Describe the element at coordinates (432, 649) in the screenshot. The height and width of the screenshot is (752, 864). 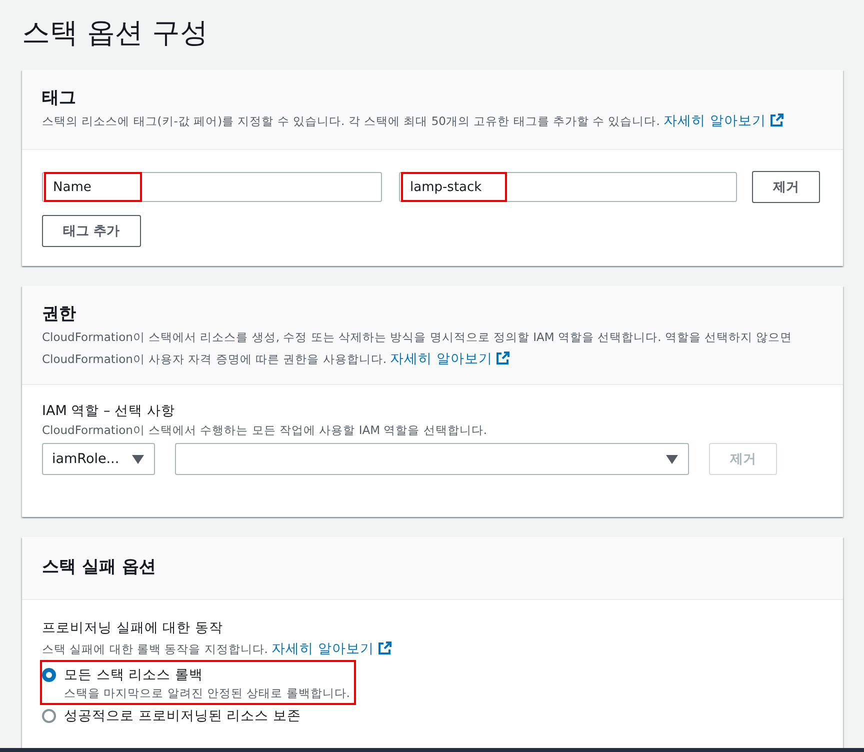
I see `field-description: 스택 실패에 대한 롤백 동작을 지정합니다. 자세히 알아보기` at that location.